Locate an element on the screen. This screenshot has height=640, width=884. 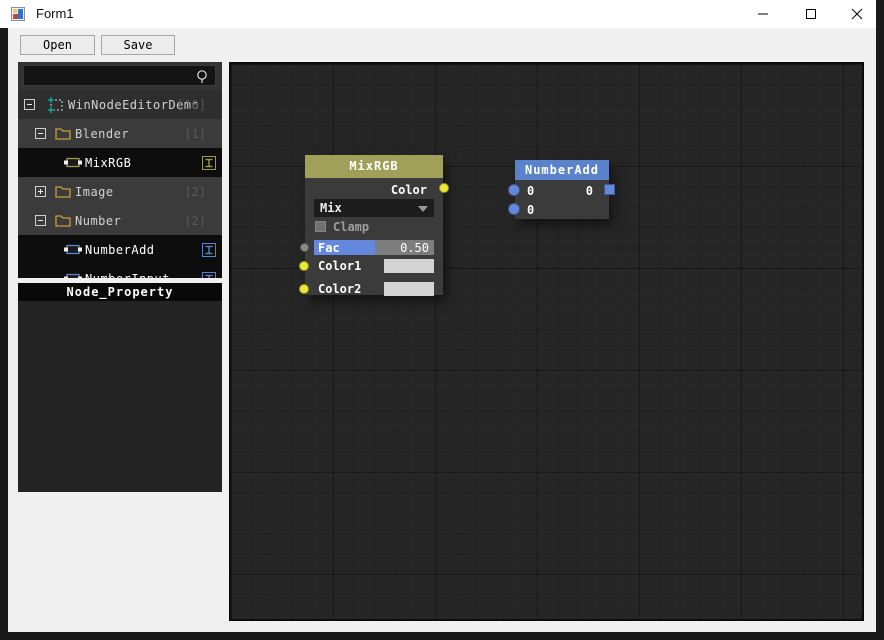
title-bar: Form1 is located at coordinates (438, 14).